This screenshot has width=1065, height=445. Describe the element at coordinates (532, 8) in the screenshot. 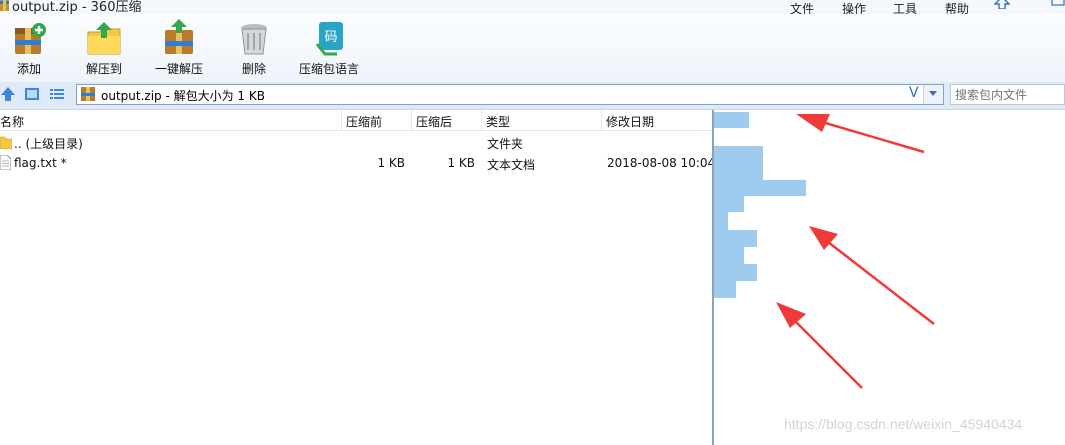

I see `title-bar: output.zip - 360压缩 文件 操作 工具 帮助` at that location.